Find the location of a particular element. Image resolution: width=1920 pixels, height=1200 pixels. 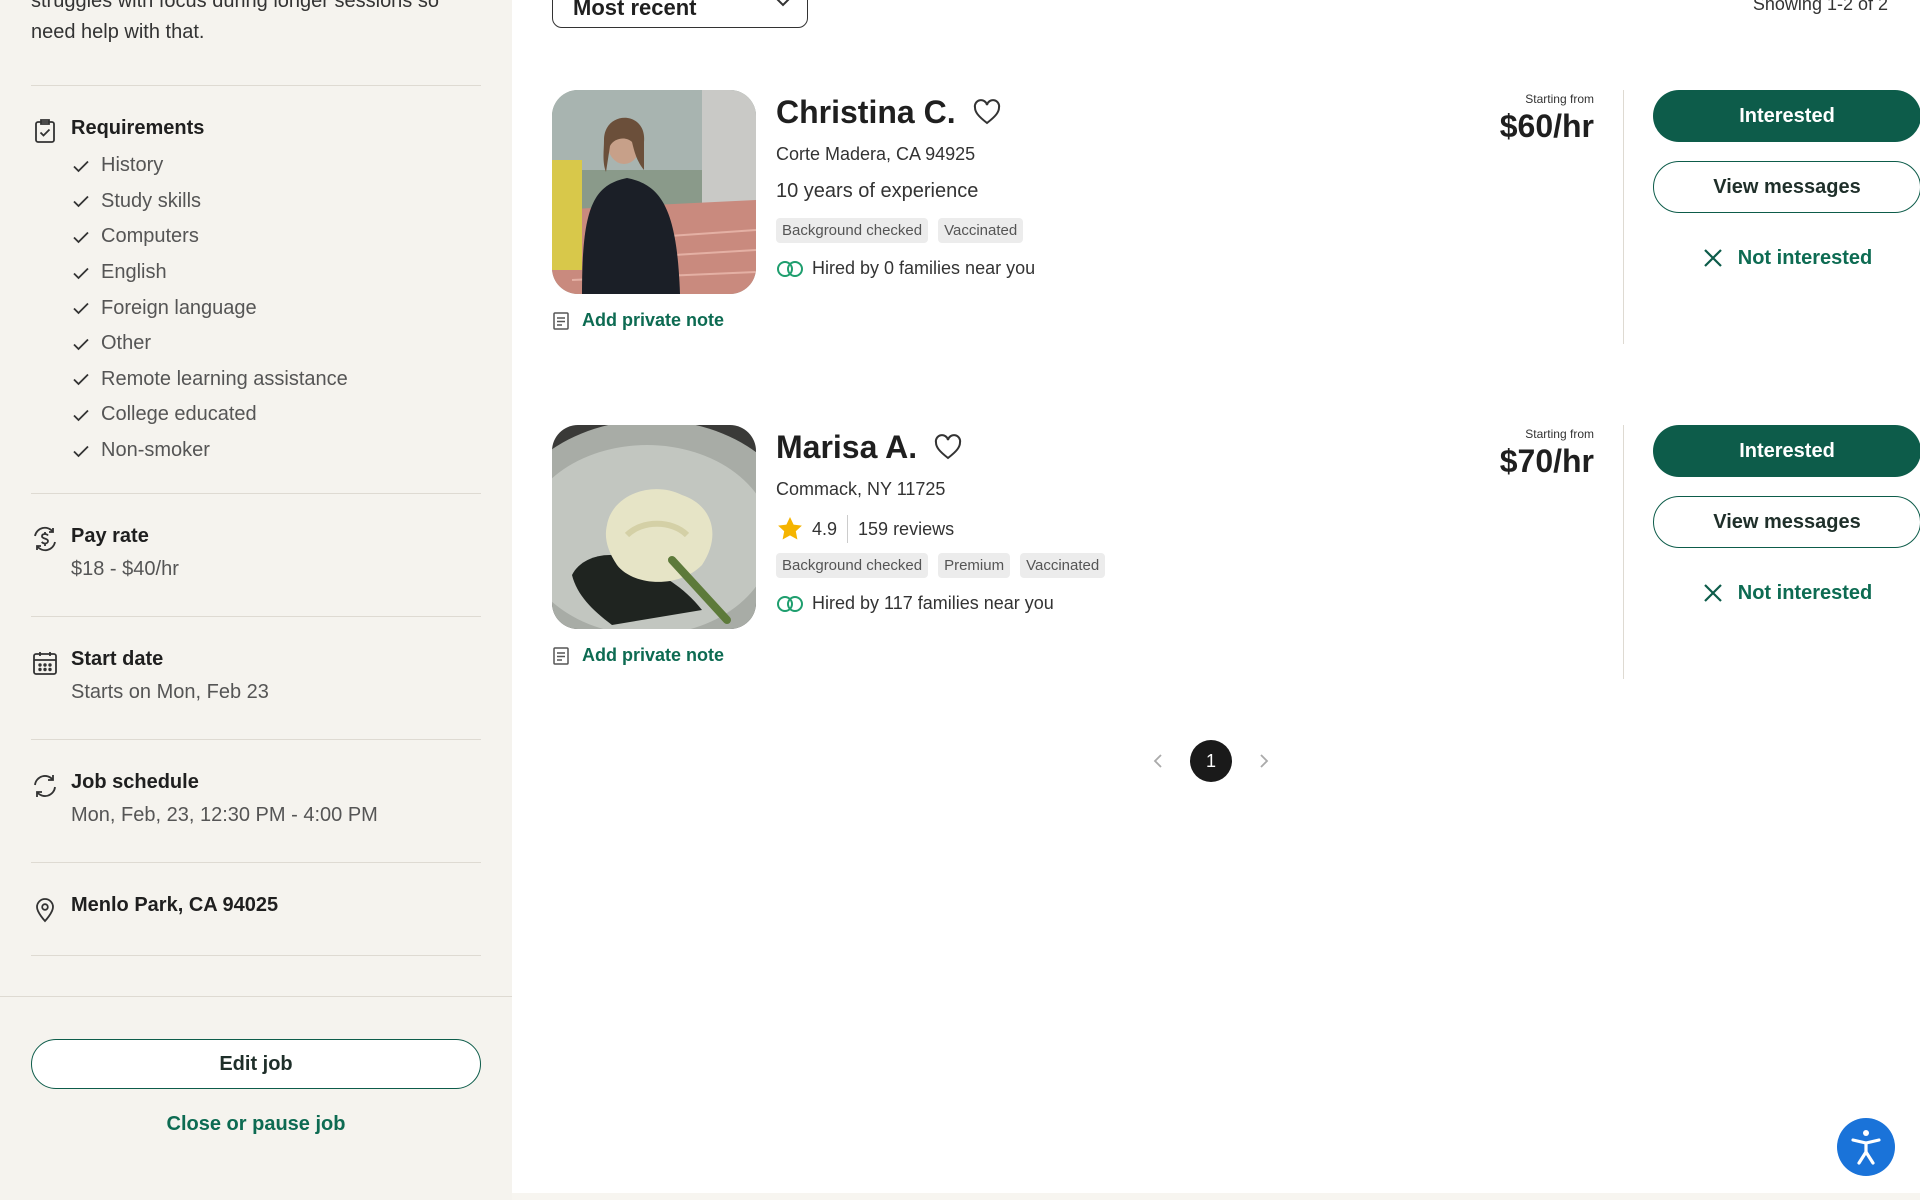

requirement-item: Foreign language is located at coordinates (209, 308).